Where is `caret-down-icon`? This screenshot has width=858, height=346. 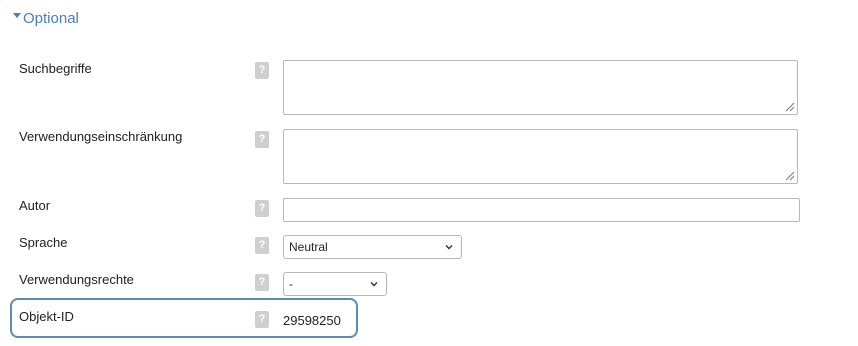 caret-down-icon is located at coordinates (17, 15).